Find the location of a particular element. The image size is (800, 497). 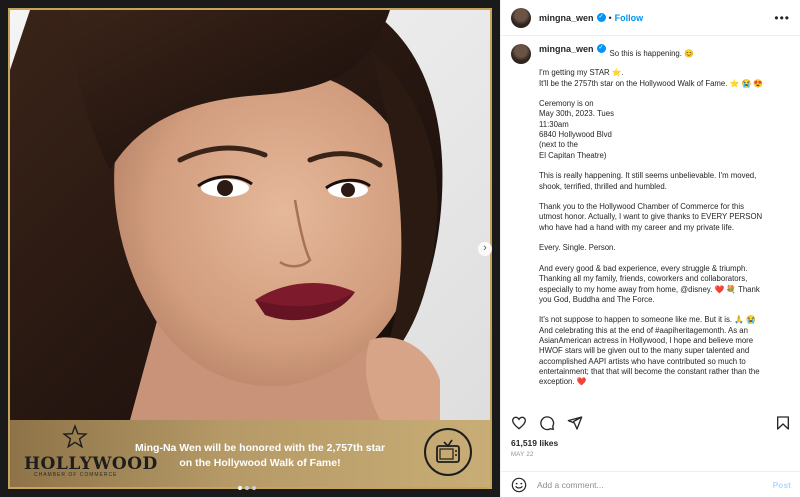

logo-subtitle: CHAMBER OF COMMERCE is located at coordinates (76, 475).